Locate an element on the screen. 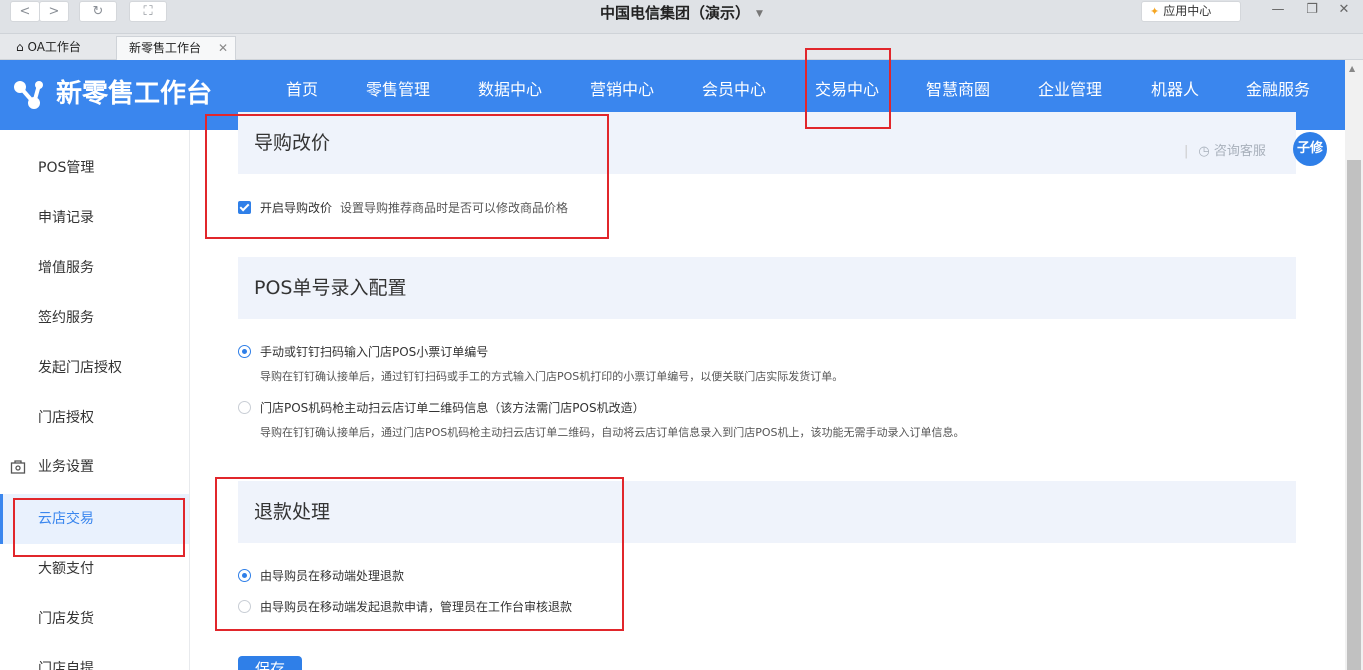 The height and width of the screenshot is (670, 1363). pos-option-scanner: 门店POS机码枪主动扫云店订单二维码信息（该方法需门店POS机改造） is located at coordinates (441, 407).